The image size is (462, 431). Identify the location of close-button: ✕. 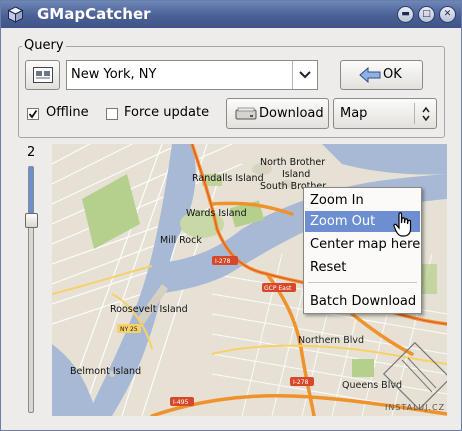
(447, 14).